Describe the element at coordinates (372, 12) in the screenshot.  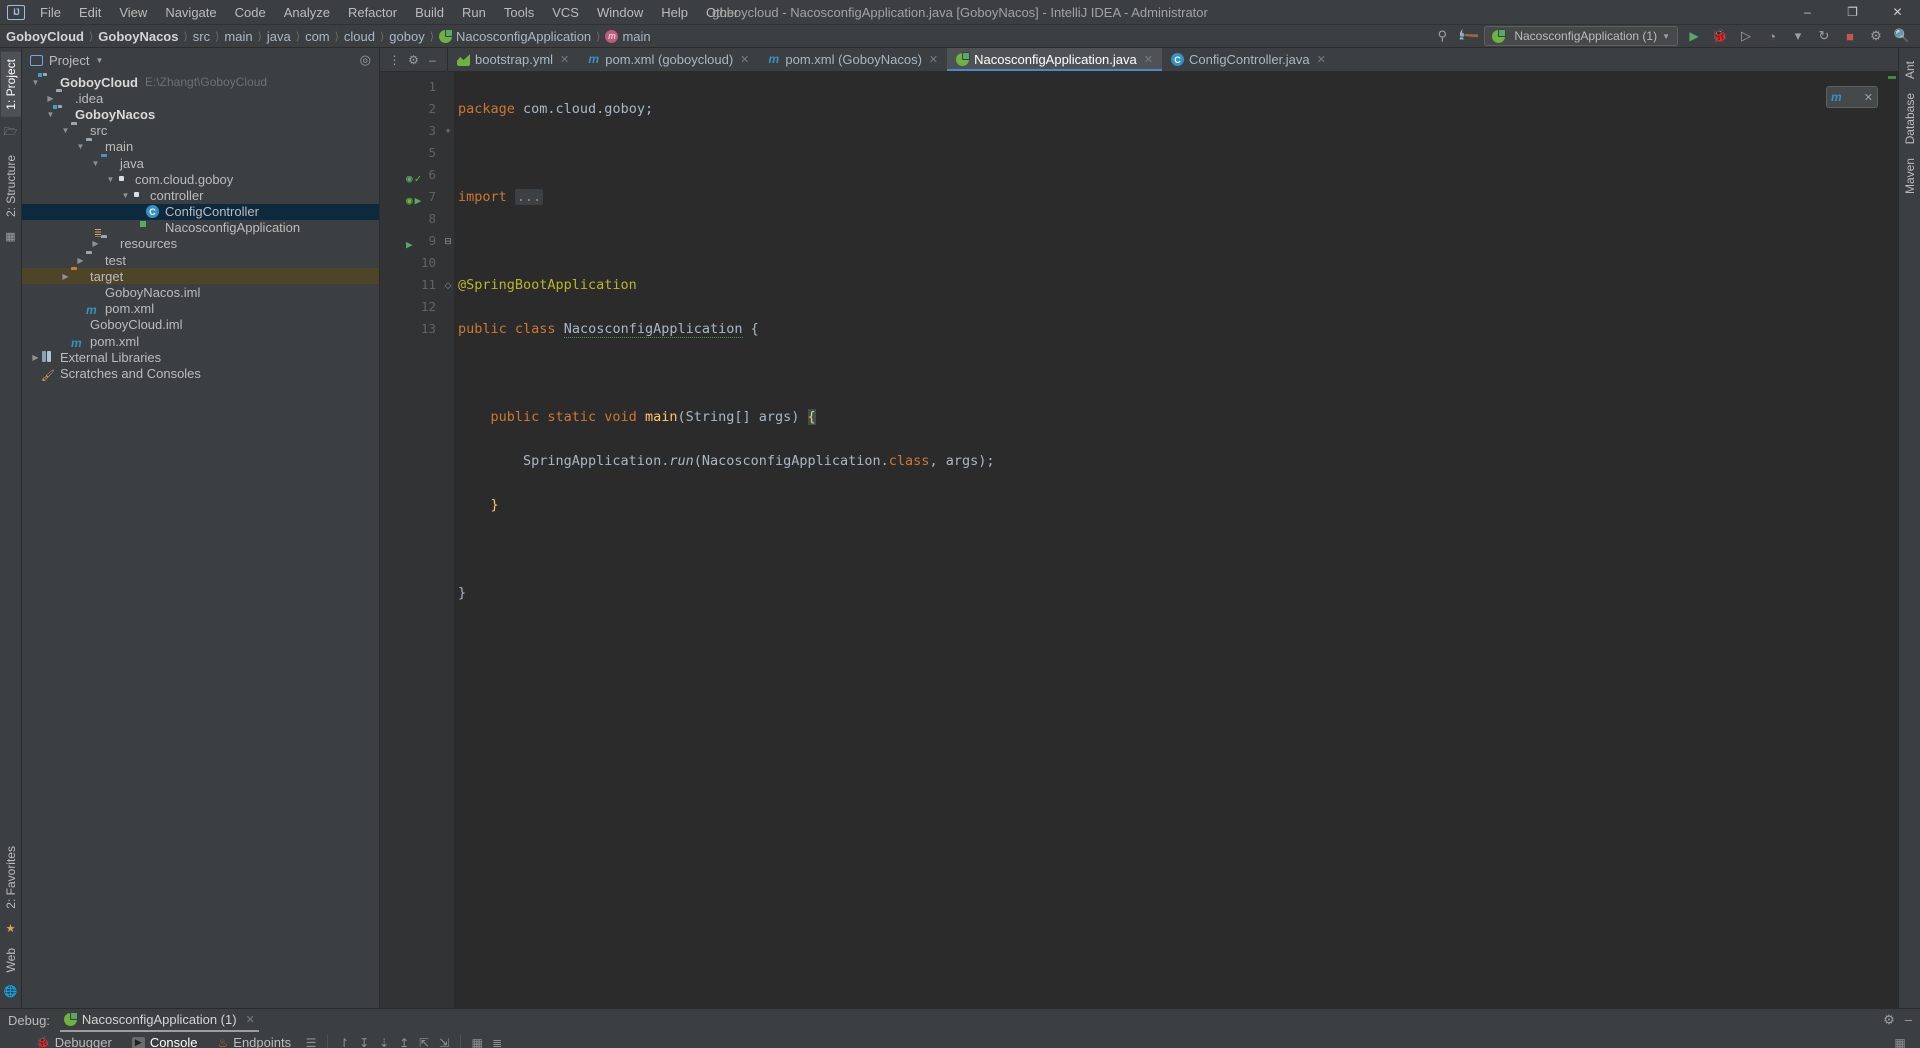
I see `menu-refactor: Refactor` at that location.